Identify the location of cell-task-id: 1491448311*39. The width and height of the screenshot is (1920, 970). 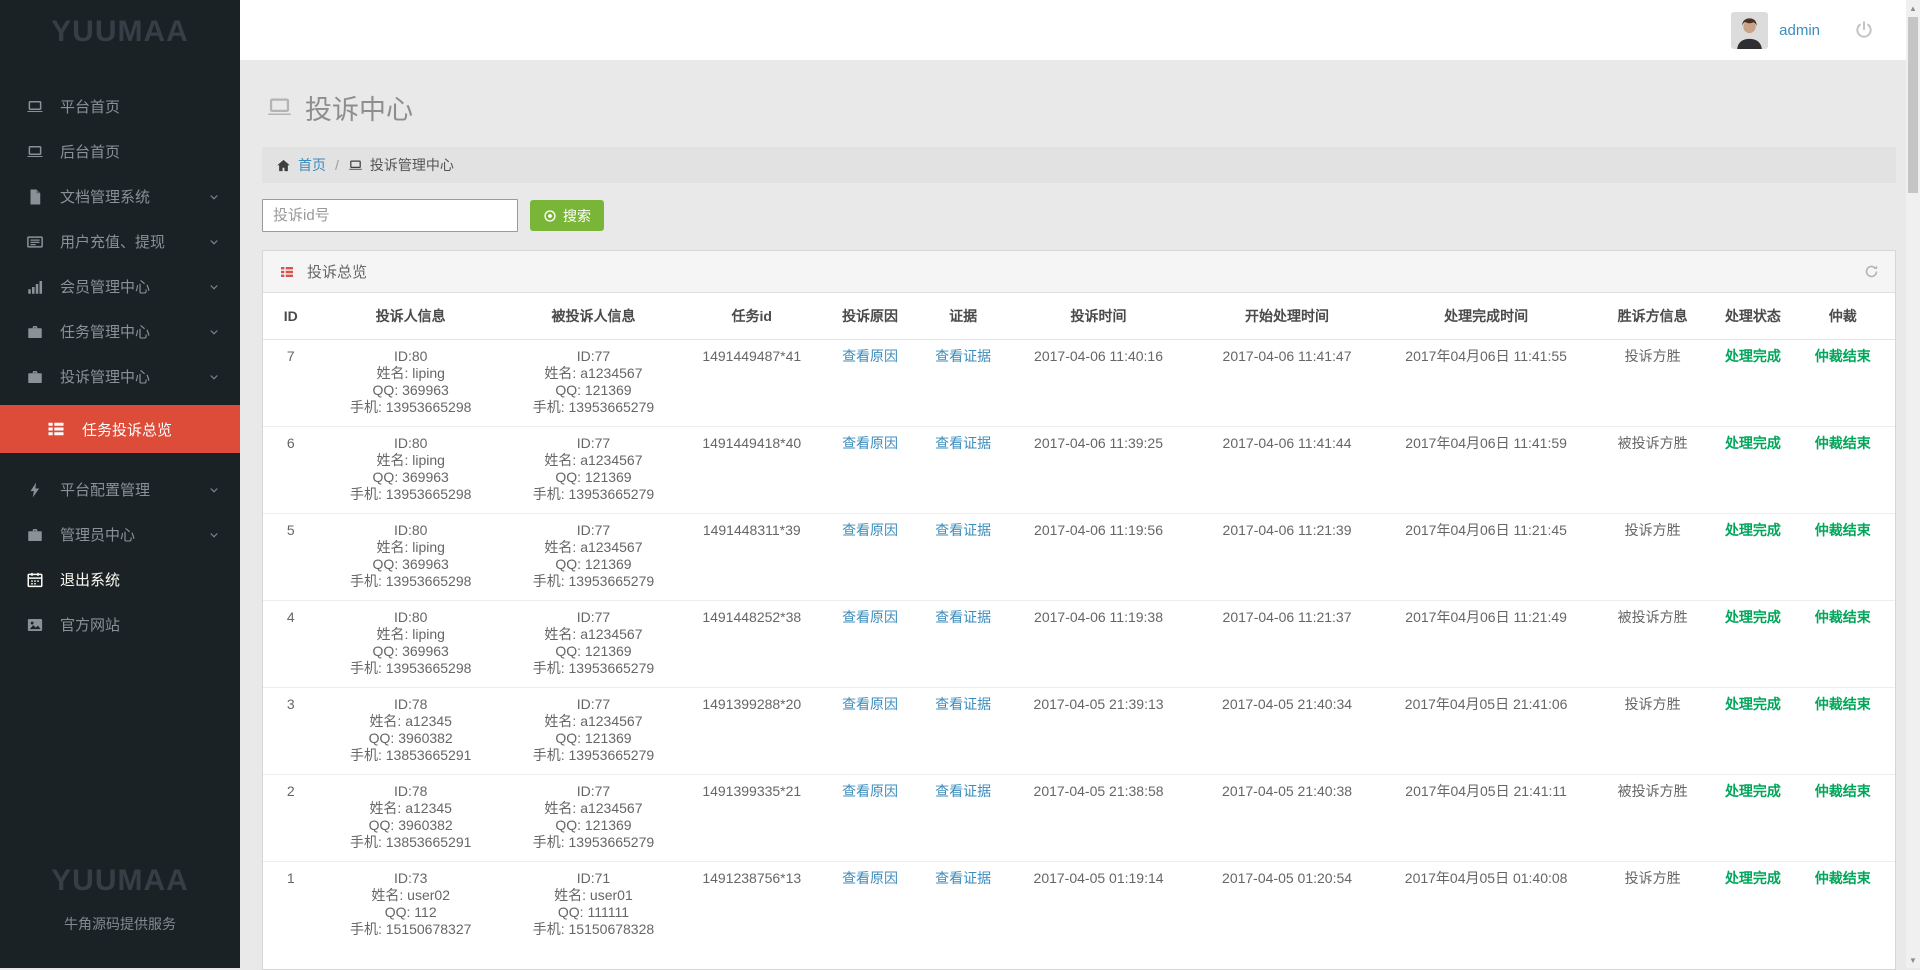
(751, 557).